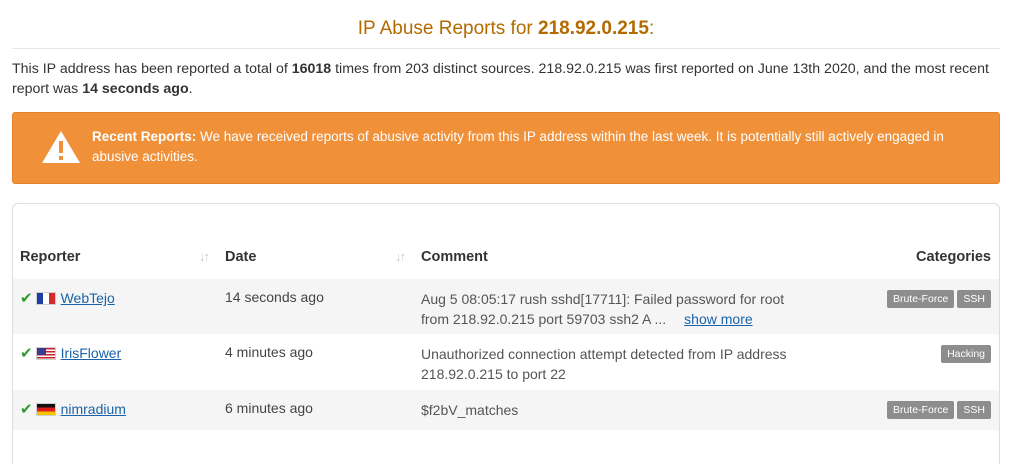  What do you see at coordinates (93, 409) in the screenshot?
I see `reporter-link: nimradium` at bounding box center [93, 409].